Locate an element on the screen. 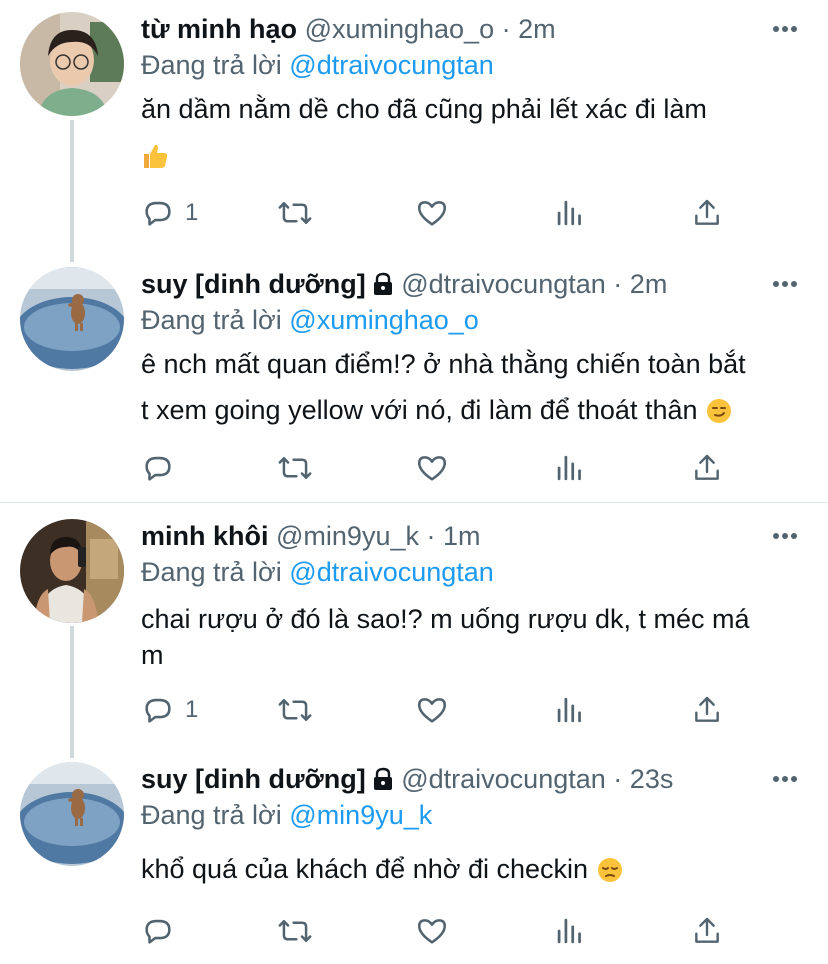 Image resolution: width=828 pixels, height=964 pixels. tweet-text-row: khổ quá của khách để nhờ đi checkin is located at coordinates (476, 869).